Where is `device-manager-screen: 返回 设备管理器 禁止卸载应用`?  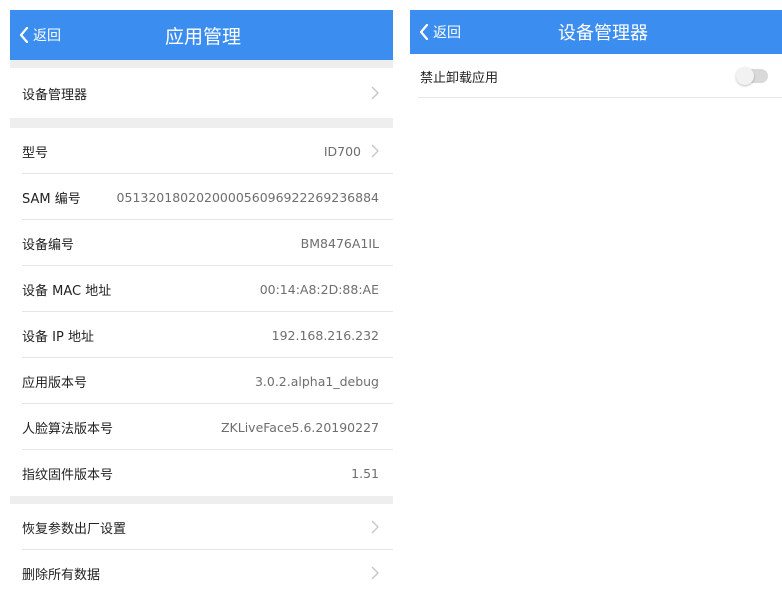 device-manager-screen: 返回 设备管理器 禁止卸载应用 is located at coordinates (596, 57).